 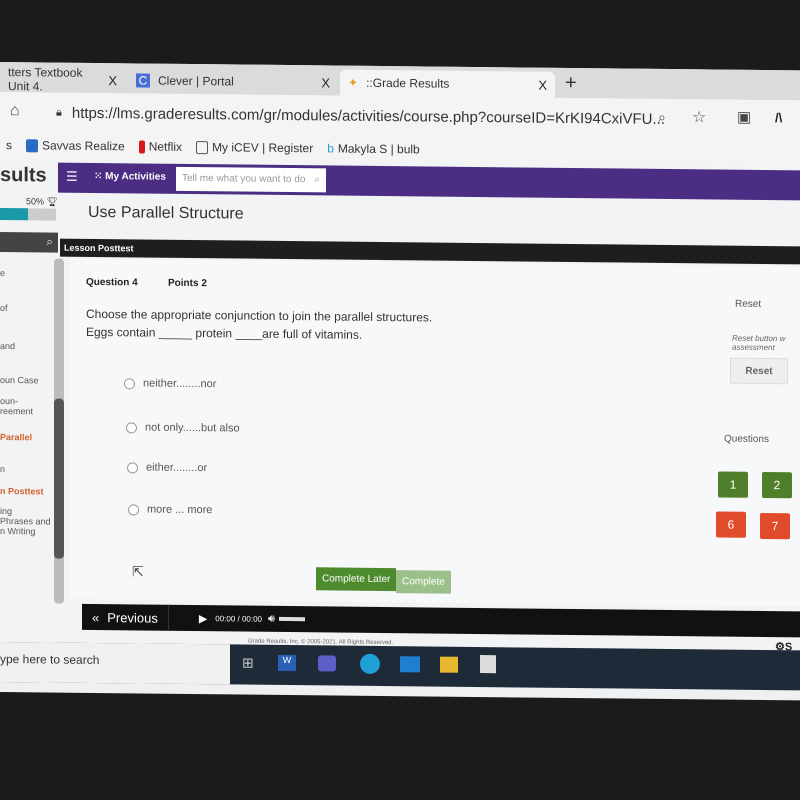 I want to click on sidebar-item: n Posttest, so click(x=22, y=491).